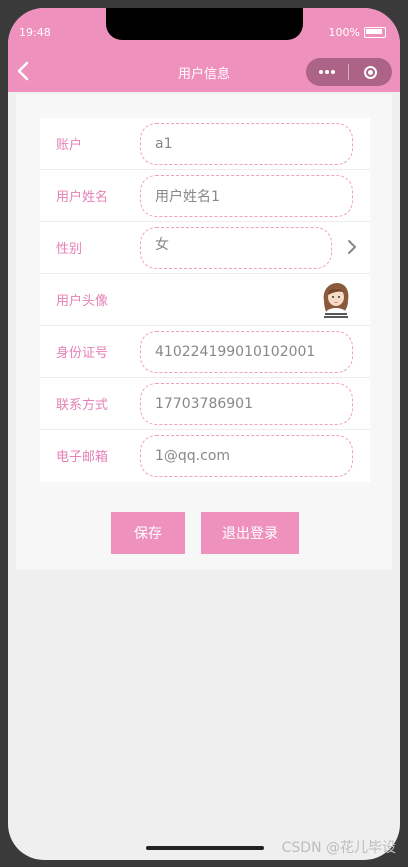 This screenshot has width=408, height=867. Describe the element at coordinates (344, 32) in the screenshot. I see `battery-percent: 100%` at that location.